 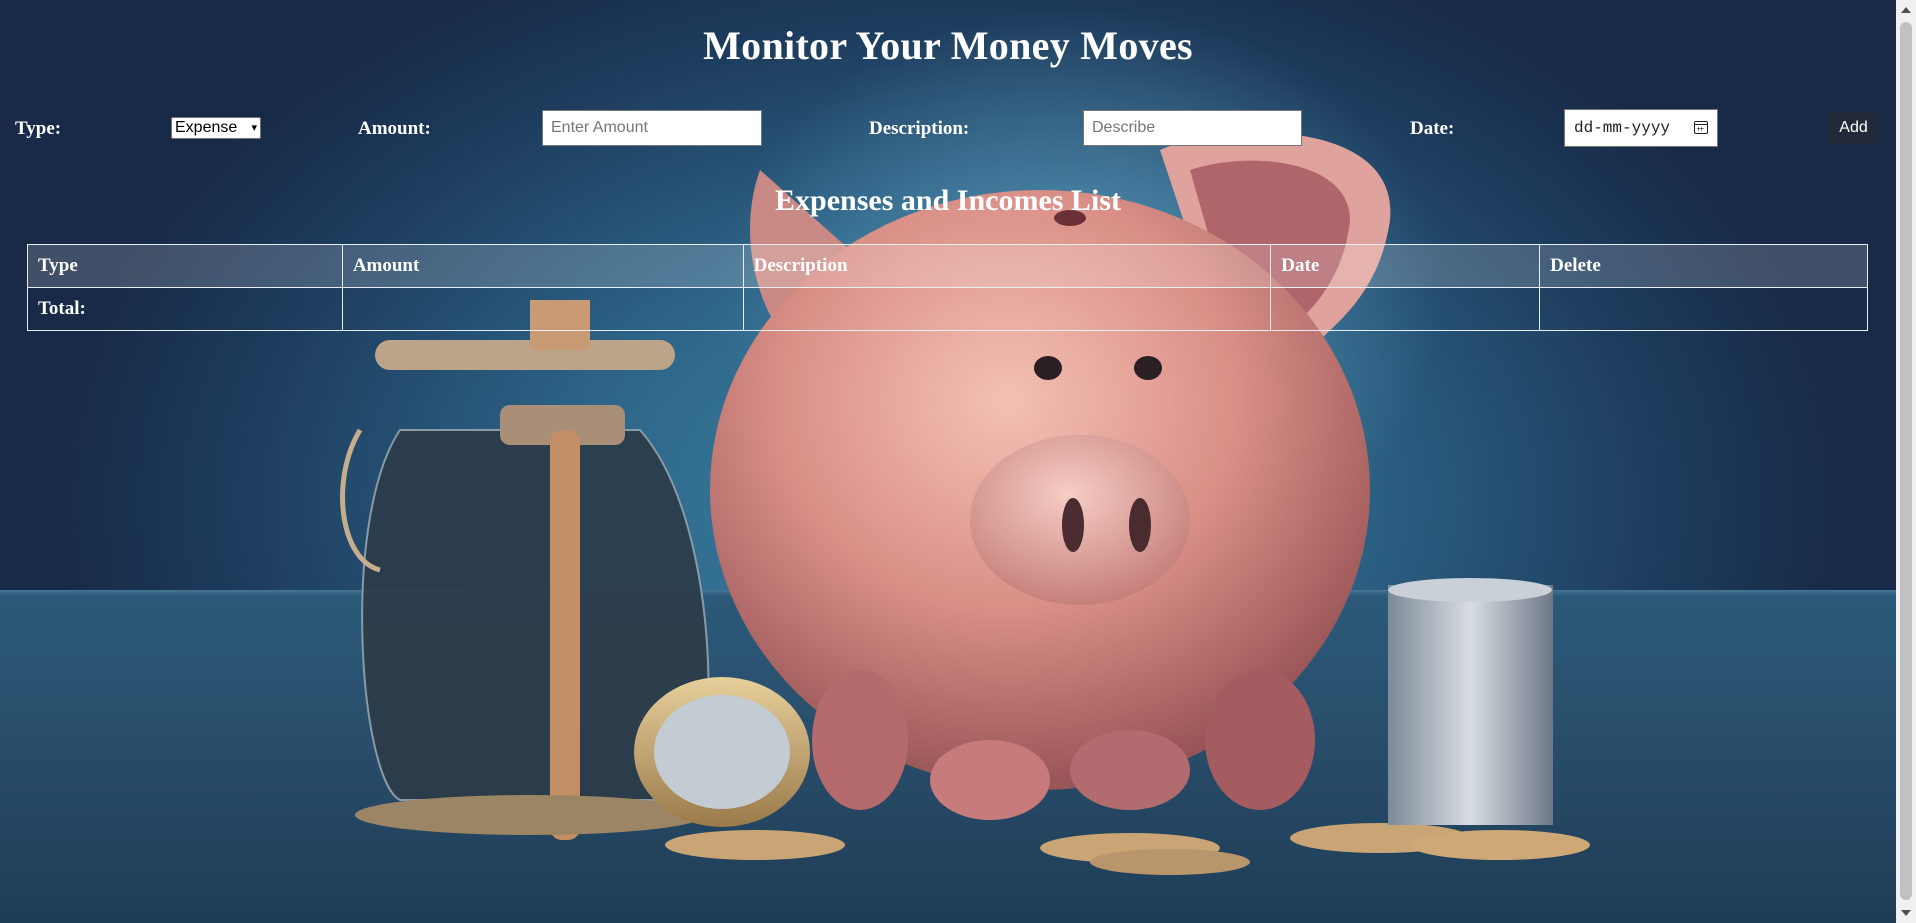 I want to click on scroll-up-arrow-icon, so click(x=1906, y=10).